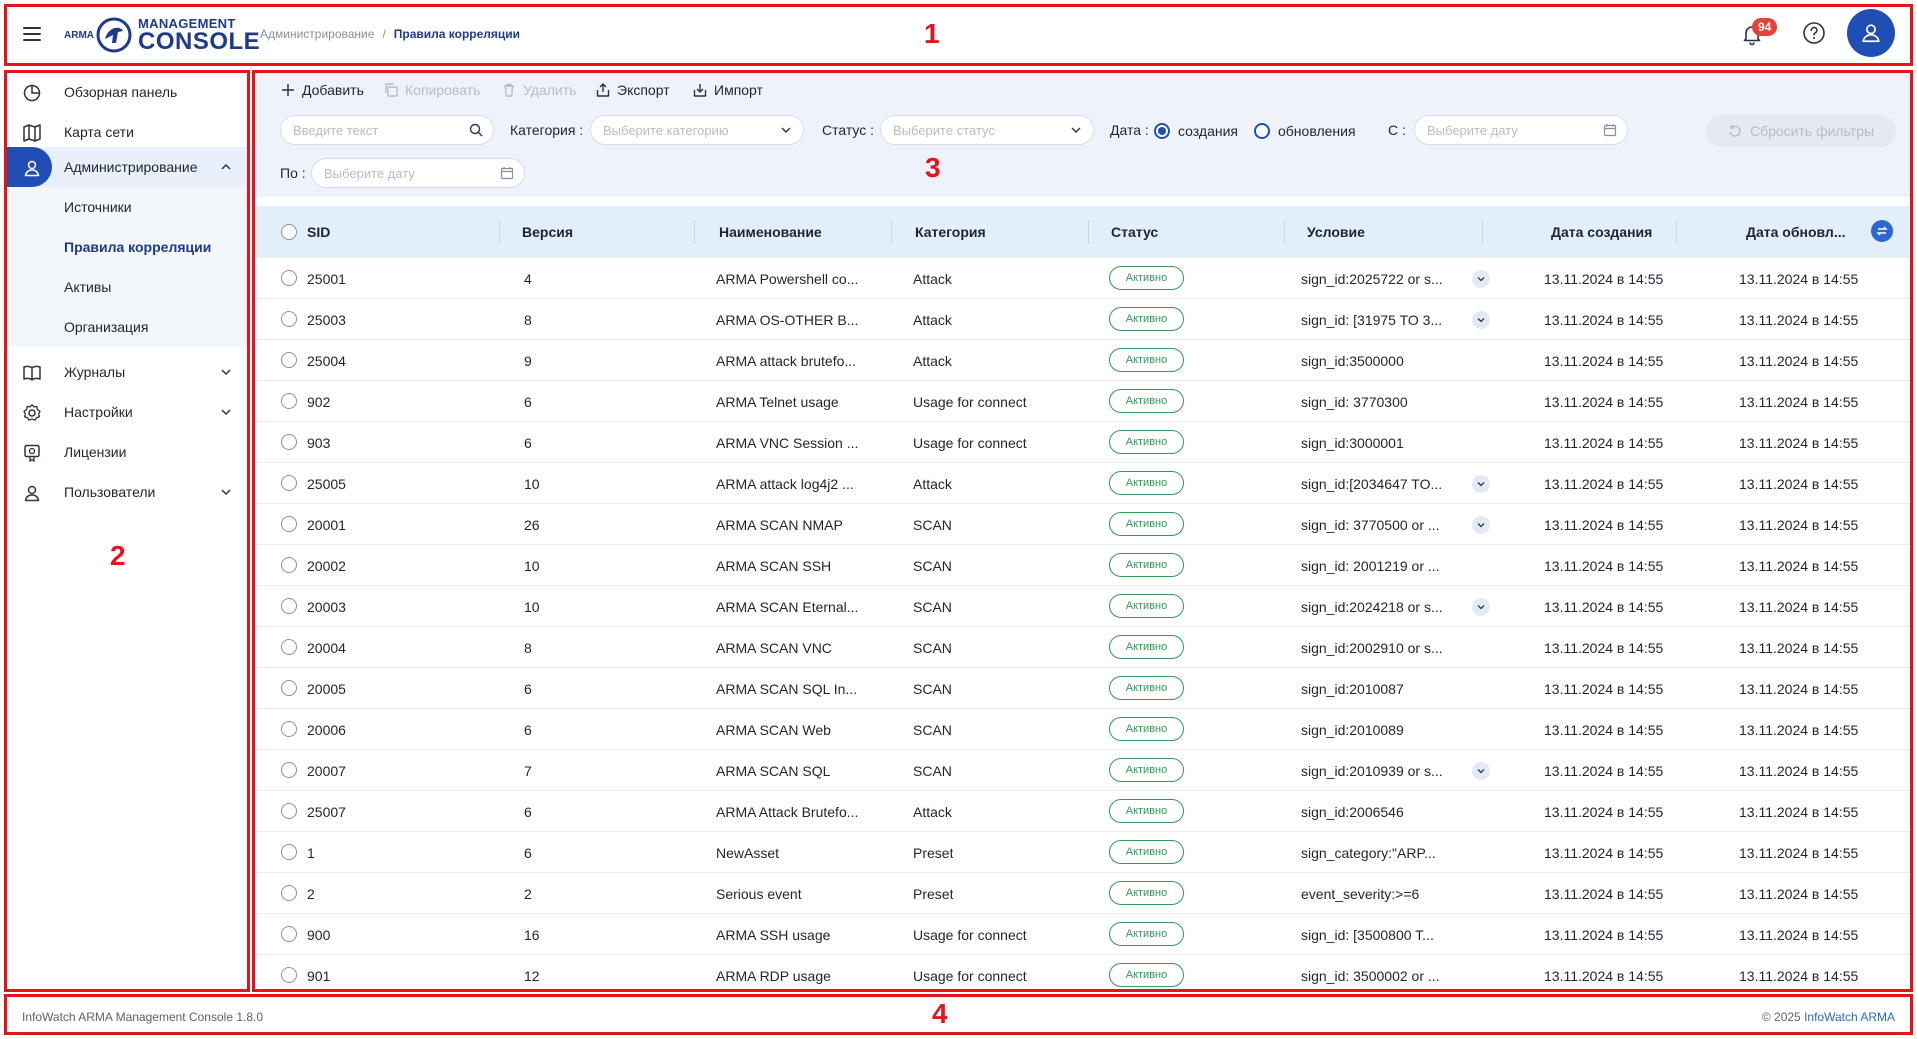 This screenshot has width=1917, height=1039. Describe the element at coordinates (932, 33) in the screenshot. I see `annotation-number: 1` at that location.